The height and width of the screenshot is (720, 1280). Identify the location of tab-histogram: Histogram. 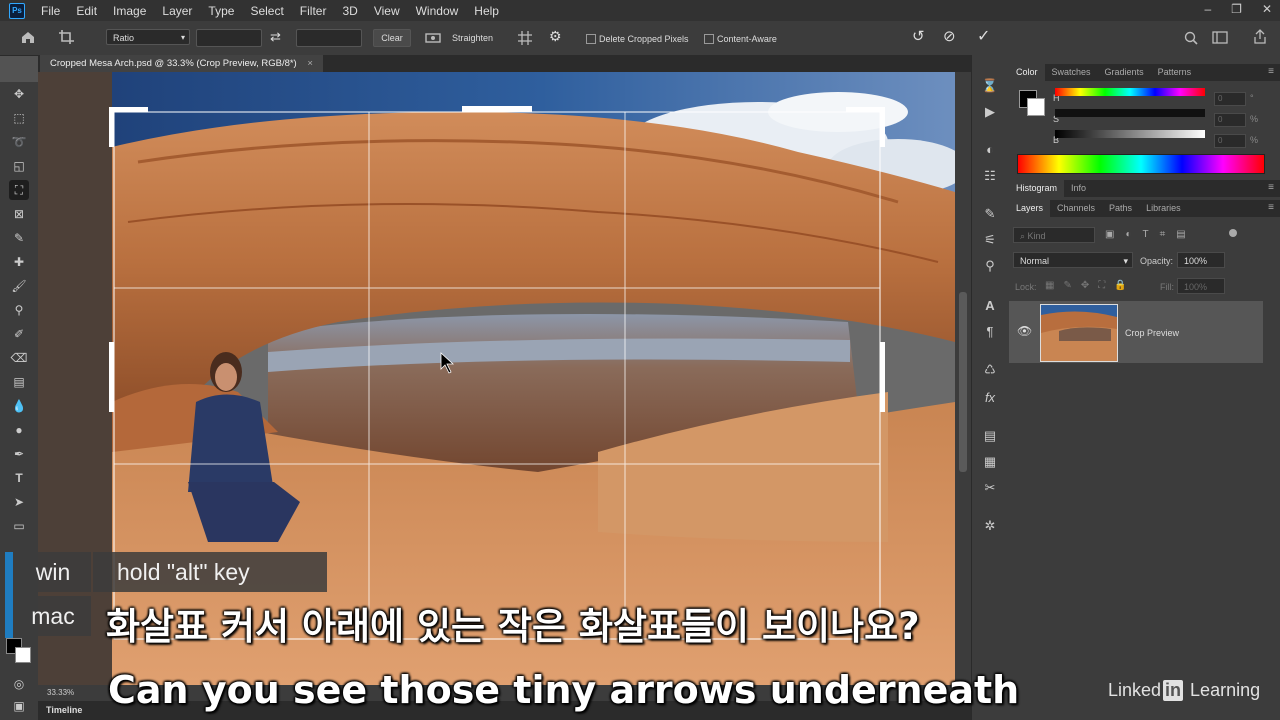
(1037, 188).